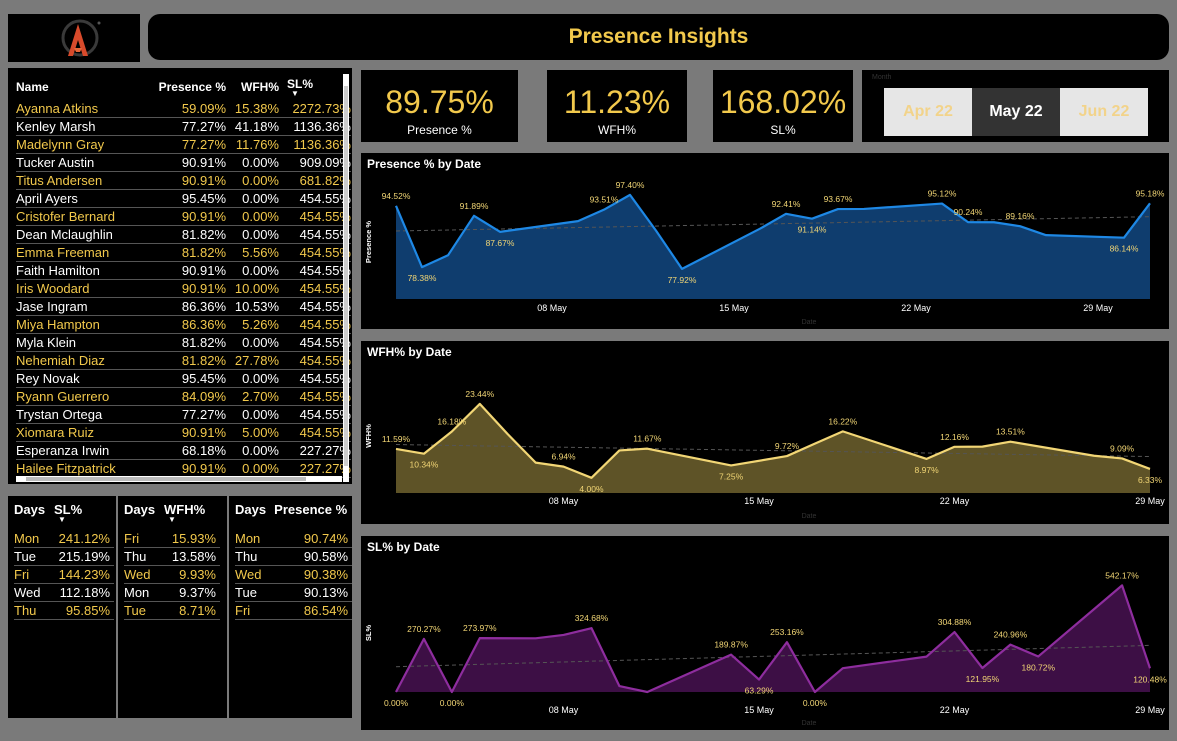  I want to click on slicer-option-apr: Apr 22, so click(928, 112).